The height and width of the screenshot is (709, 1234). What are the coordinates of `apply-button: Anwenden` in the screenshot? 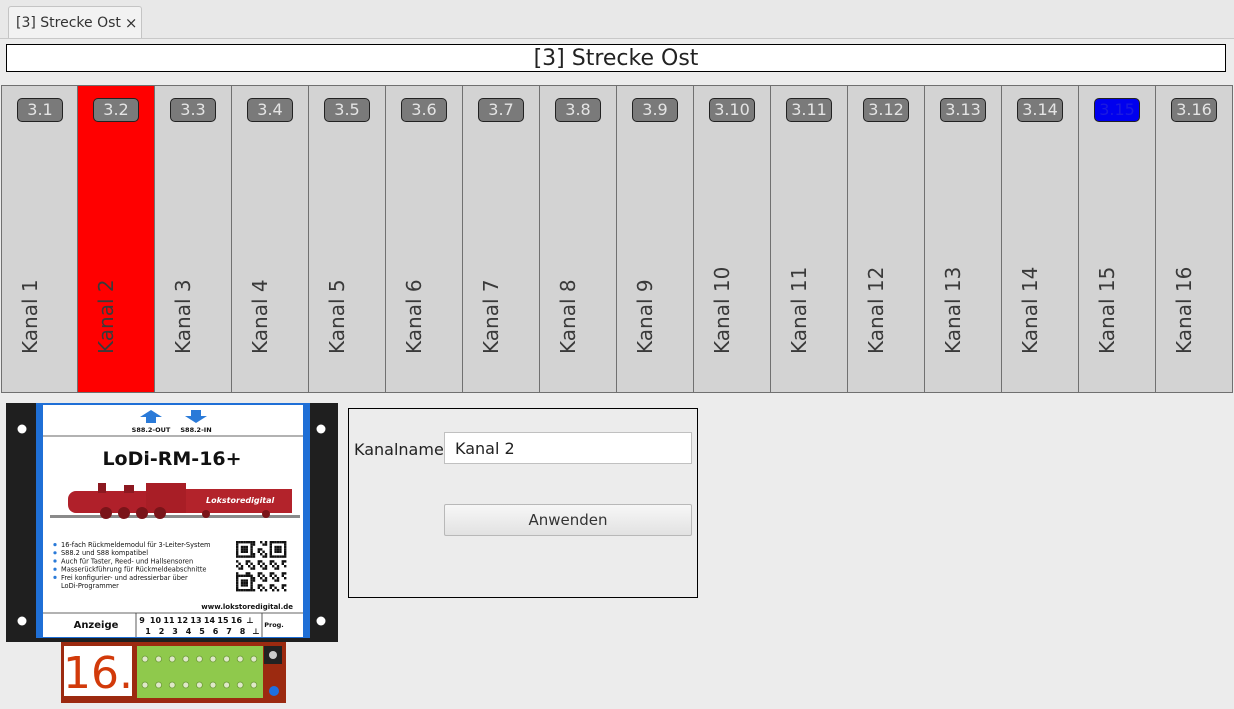 It's located at (568, 520).